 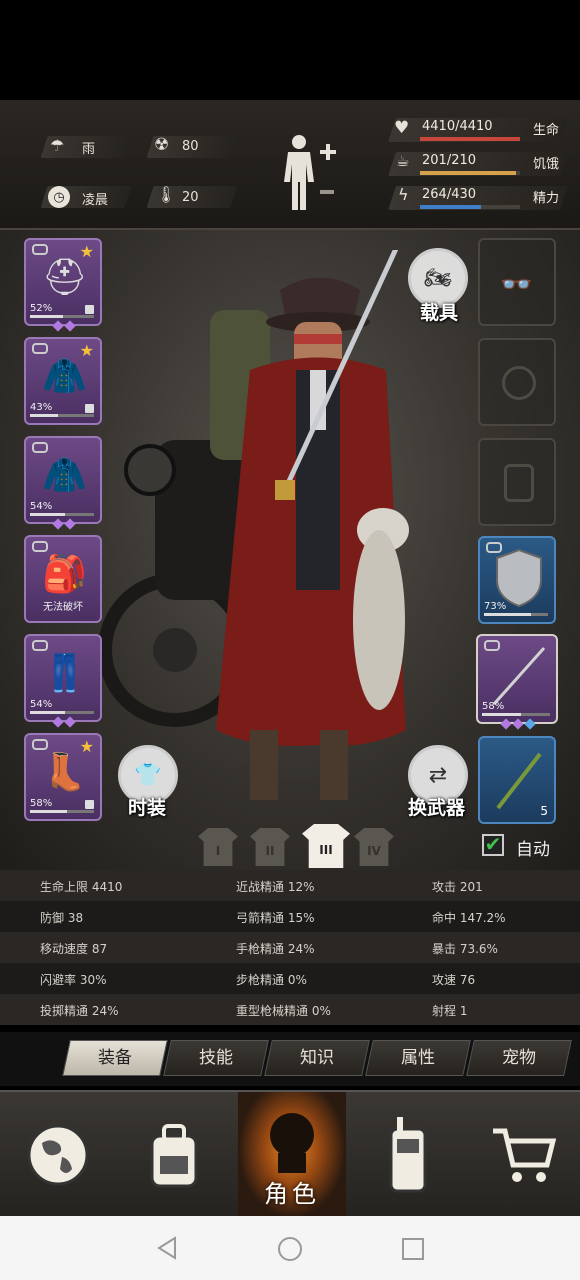 I want to click on health-bar-fill, so click(x=470, y=139).